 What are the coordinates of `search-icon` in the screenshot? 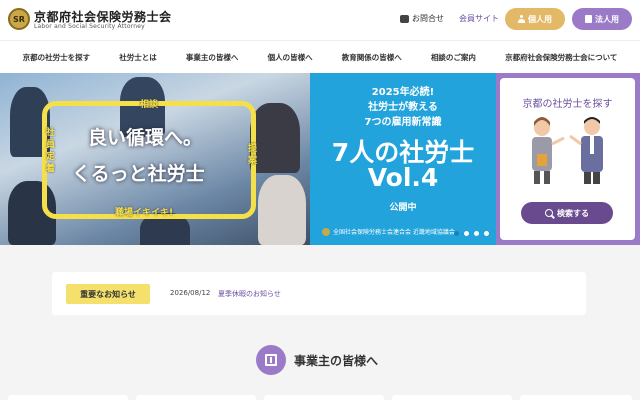 It's located at (549, 213).